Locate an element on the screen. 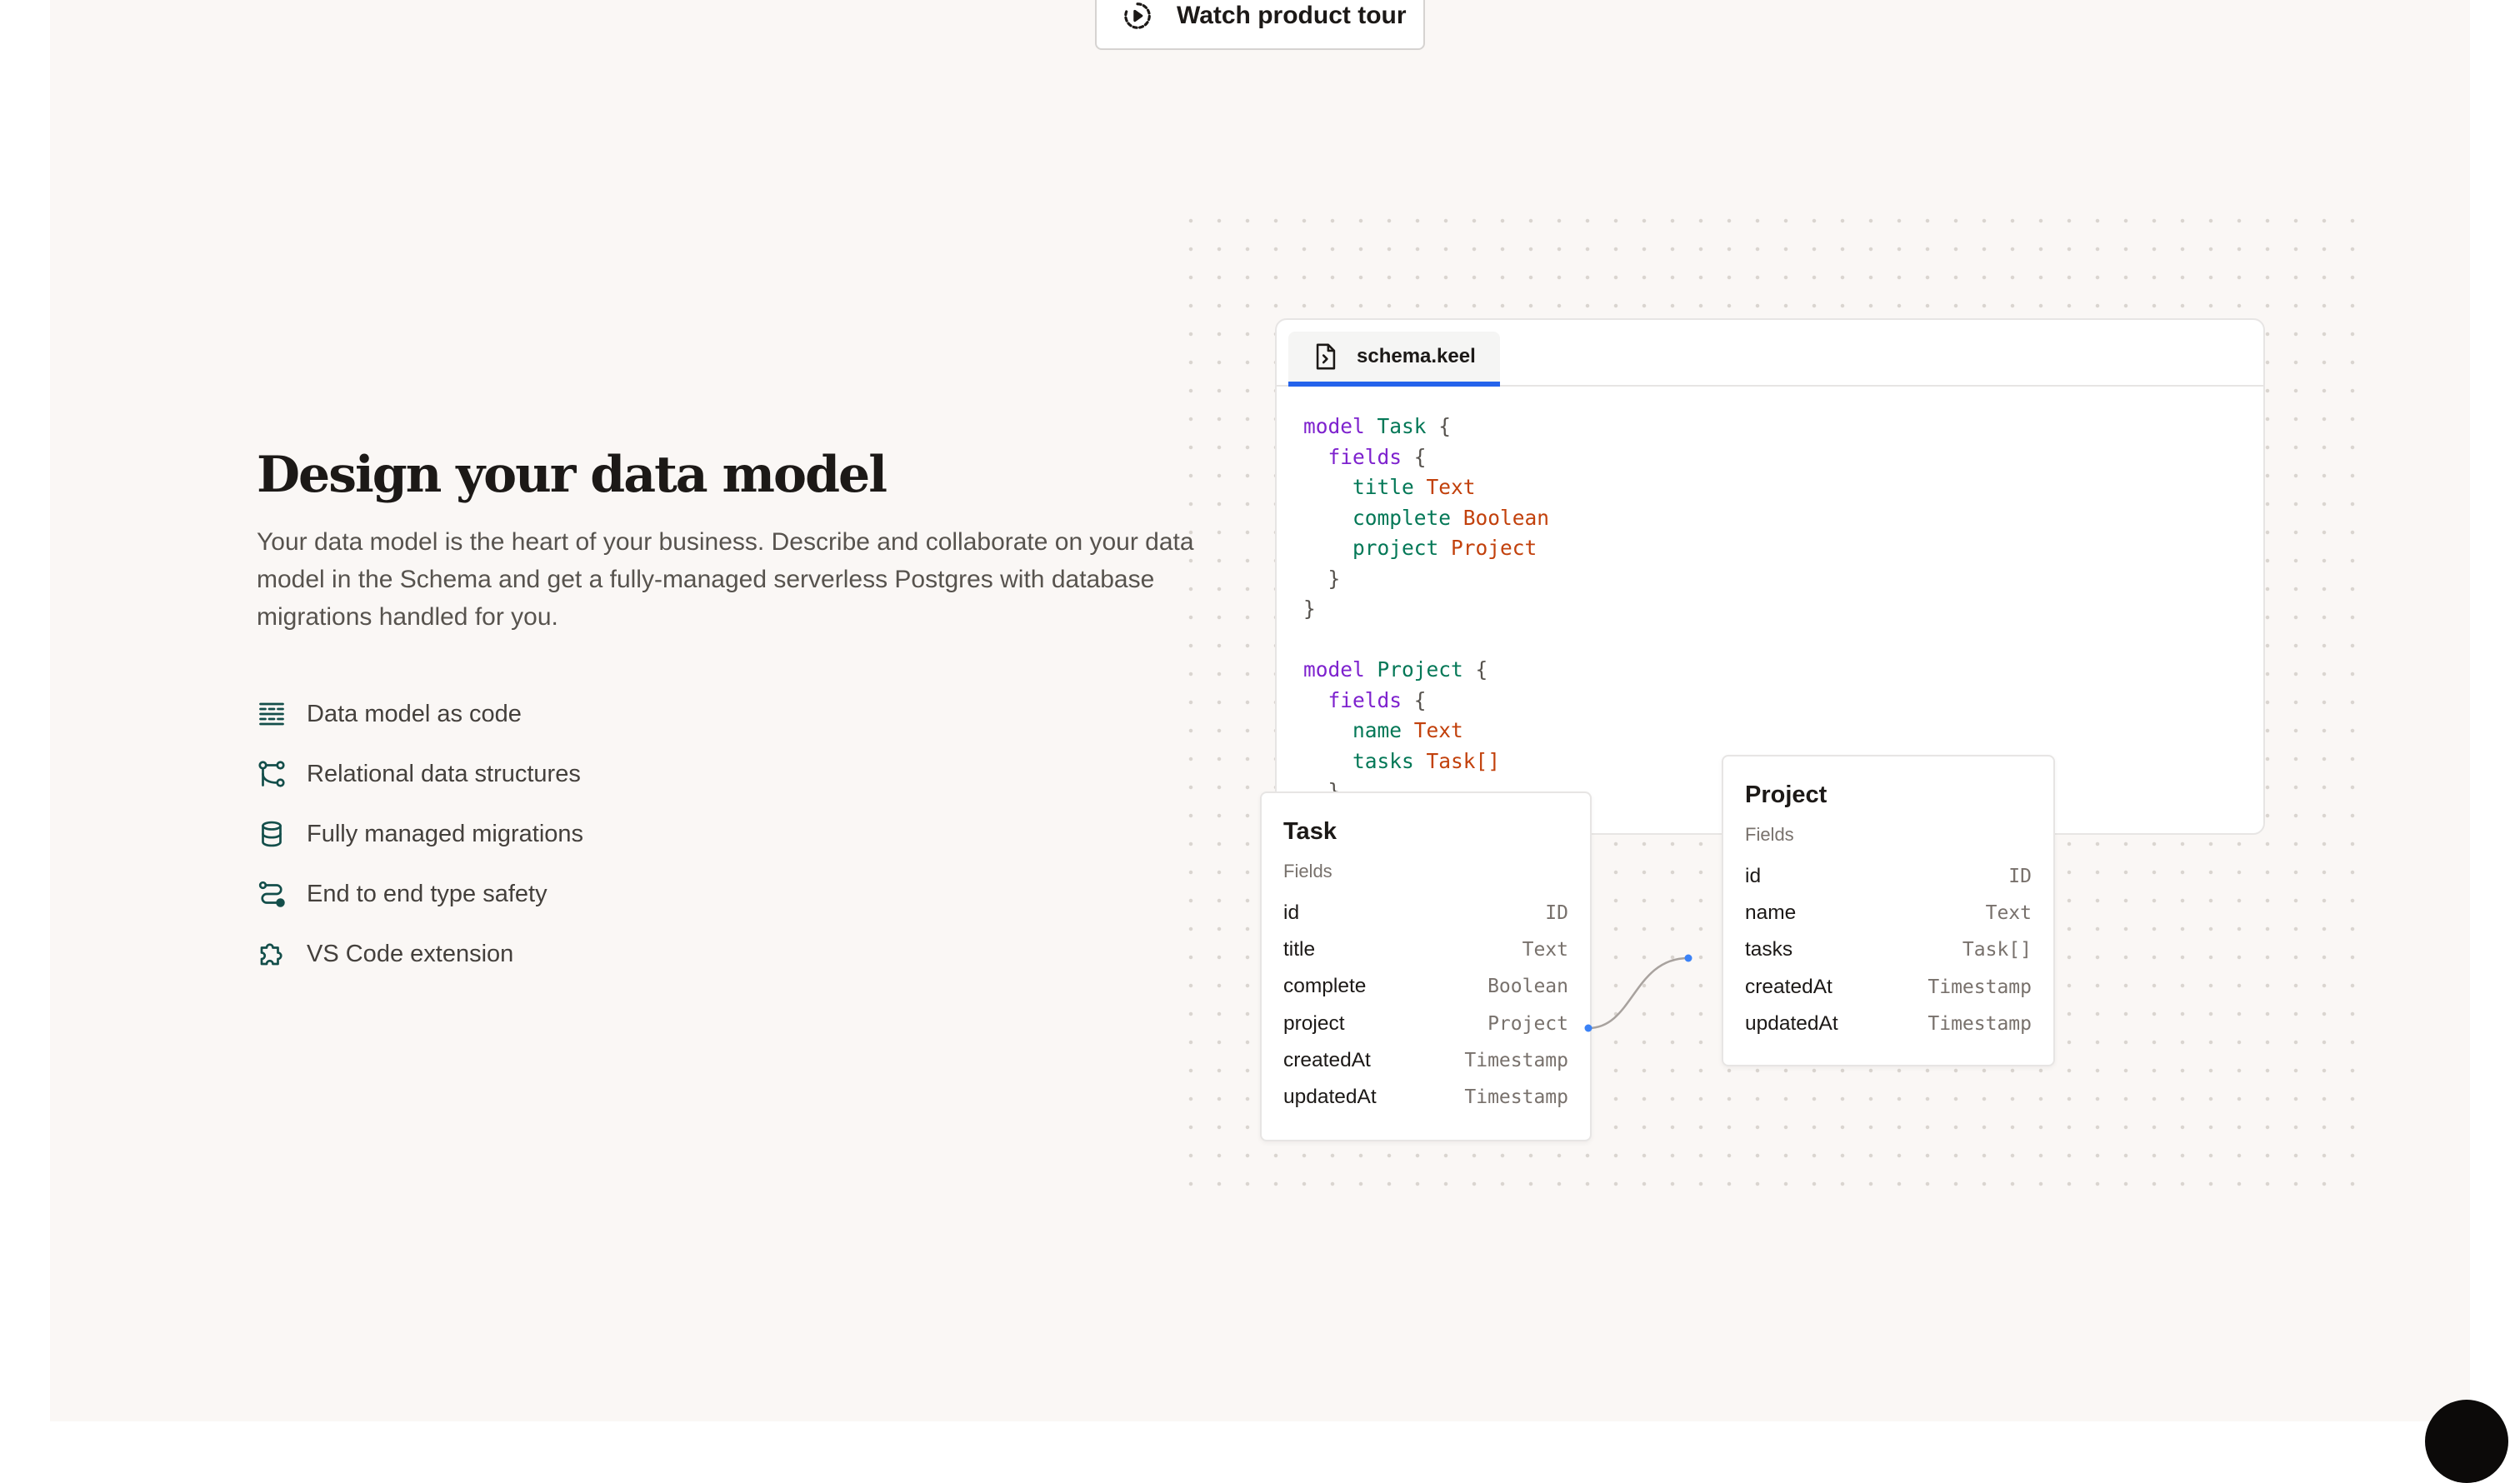 The width and height of the screenshot is (2520, 1483). code-token: Boolean is located at coordinates (1506, 517).